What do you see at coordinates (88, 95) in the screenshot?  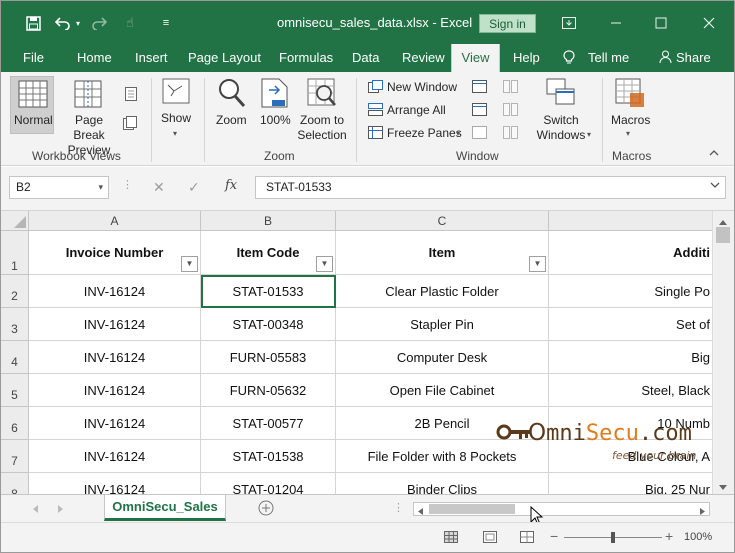 I see `page-break-preview-icon` at bounding box center [88, 95].